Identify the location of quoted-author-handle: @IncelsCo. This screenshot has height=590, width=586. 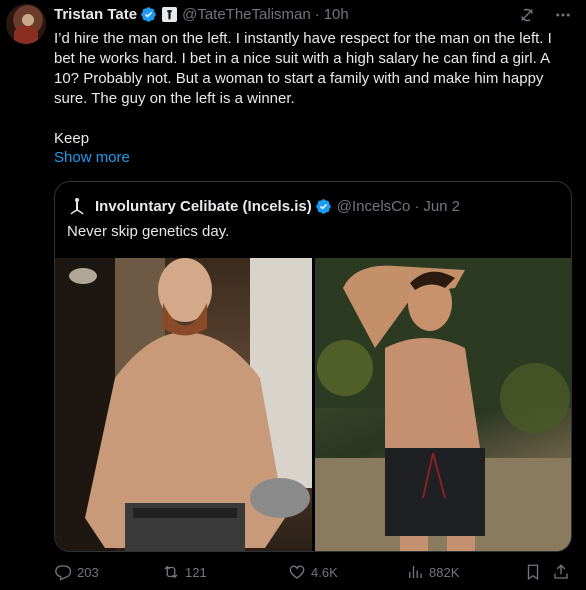
(373, 206).